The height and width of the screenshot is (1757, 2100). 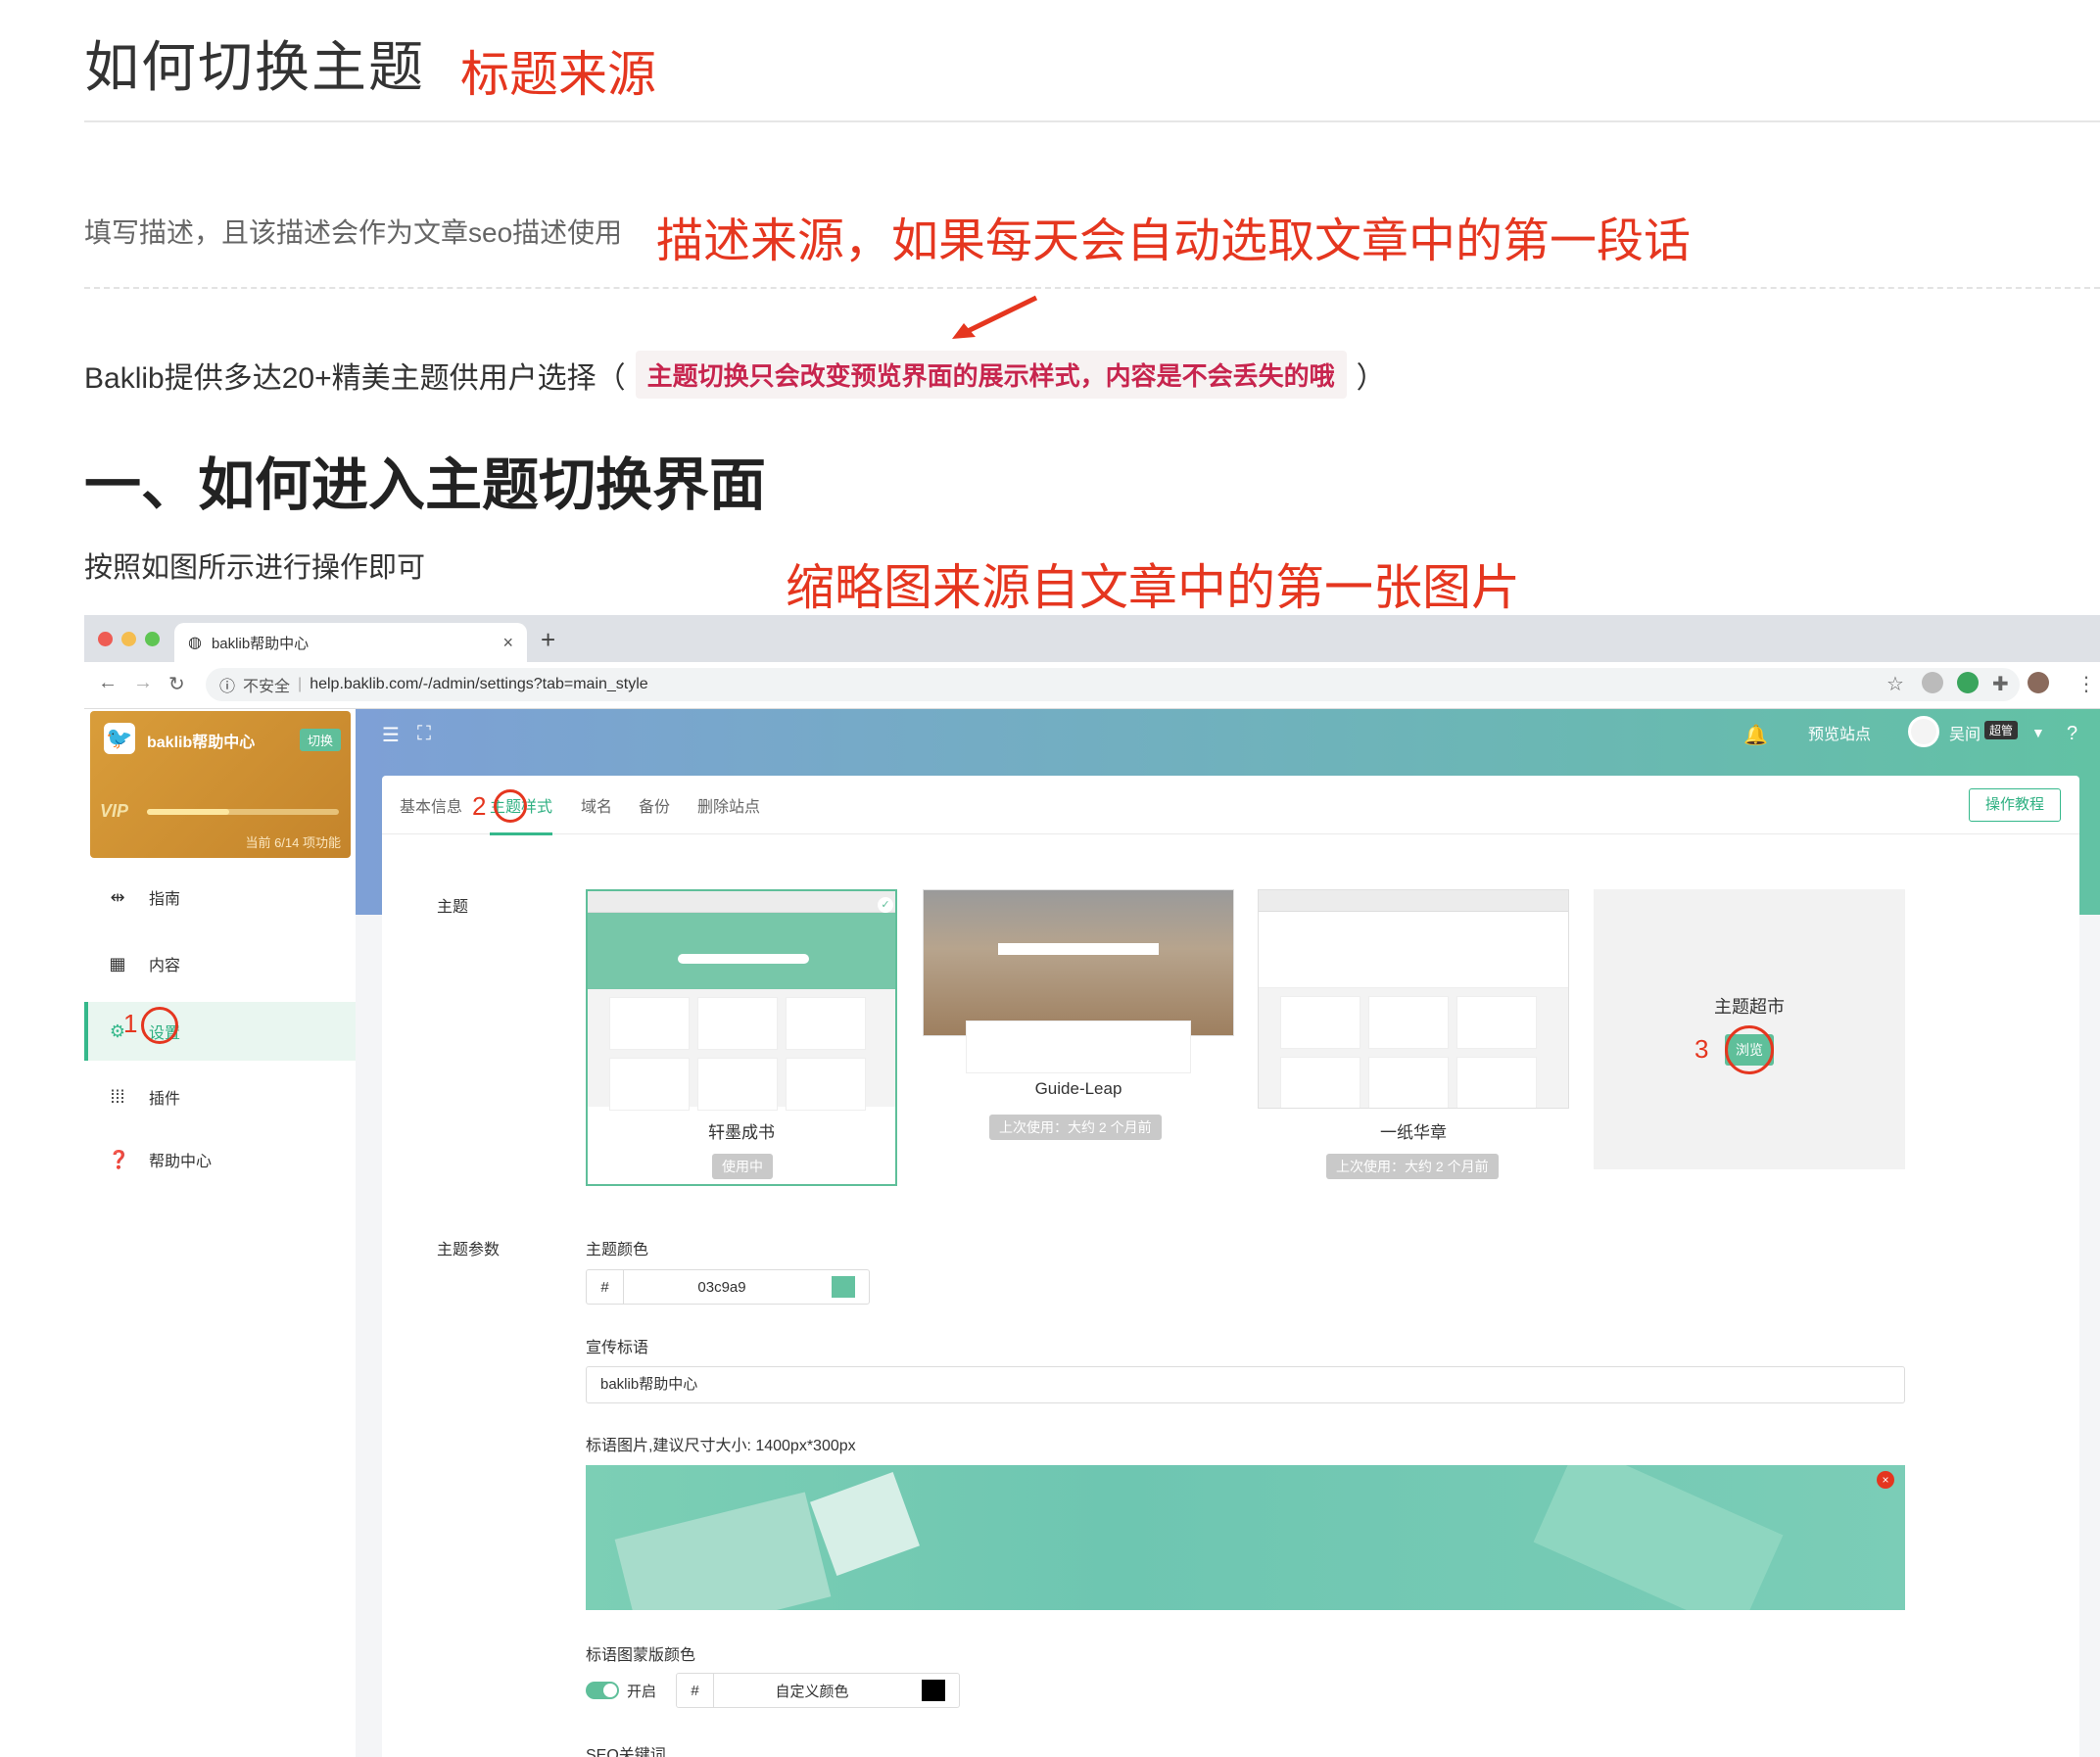 I want to click on slogan-label: 宣传标语, so click(x=618, y=1348).